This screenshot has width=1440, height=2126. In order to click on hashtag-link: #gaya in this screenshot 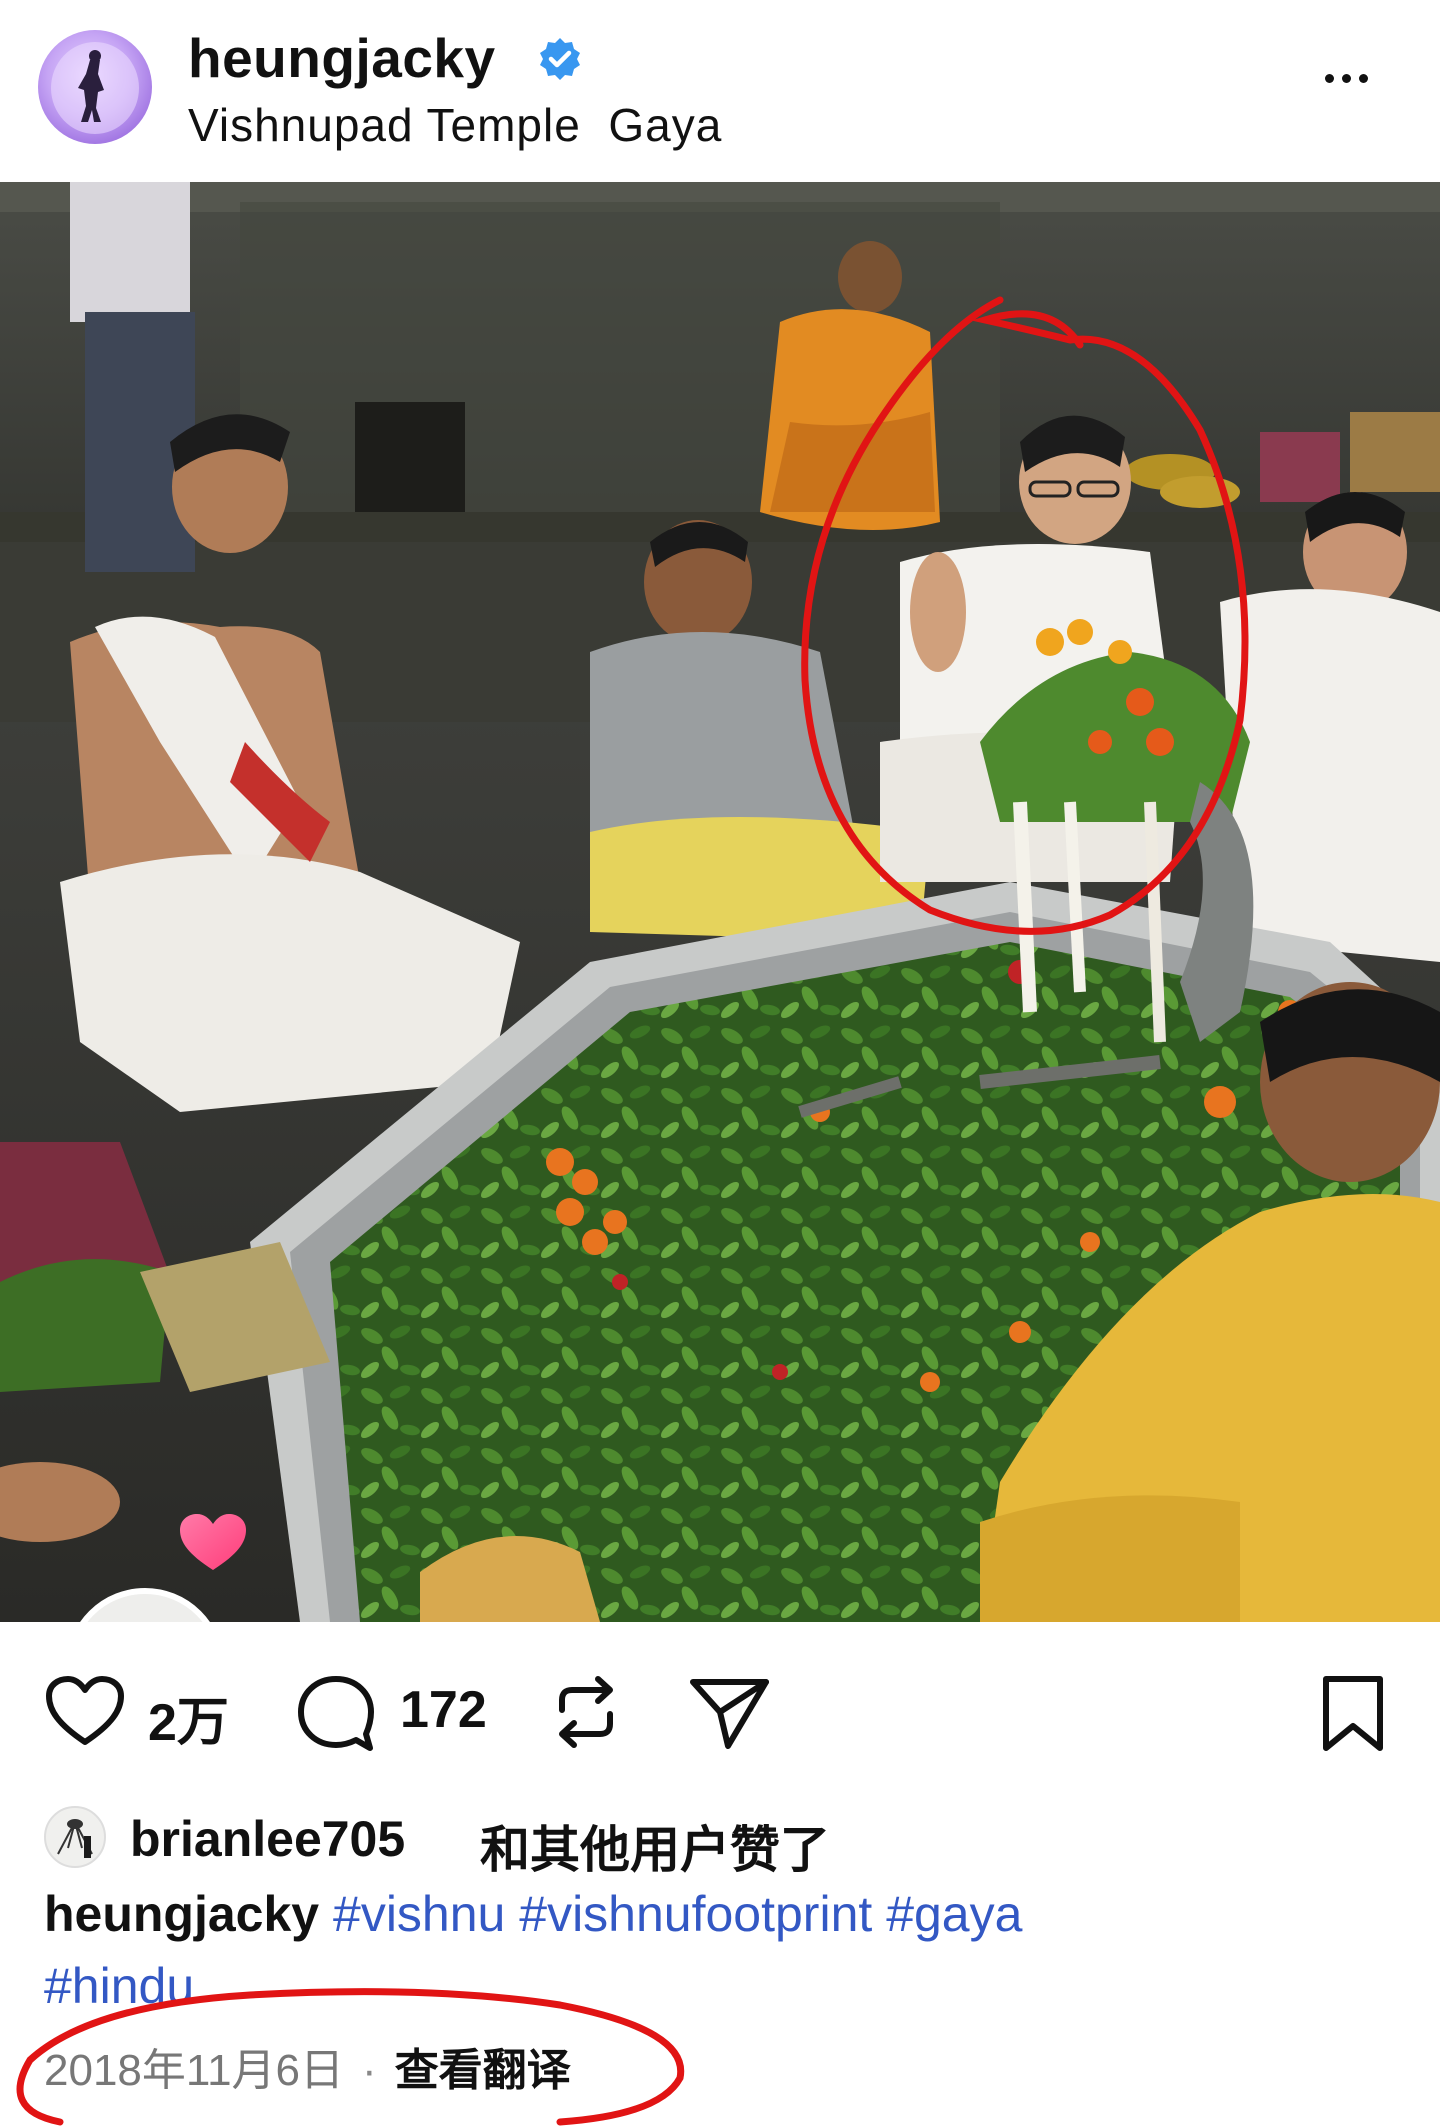, I will do `click(954, 1914)`.